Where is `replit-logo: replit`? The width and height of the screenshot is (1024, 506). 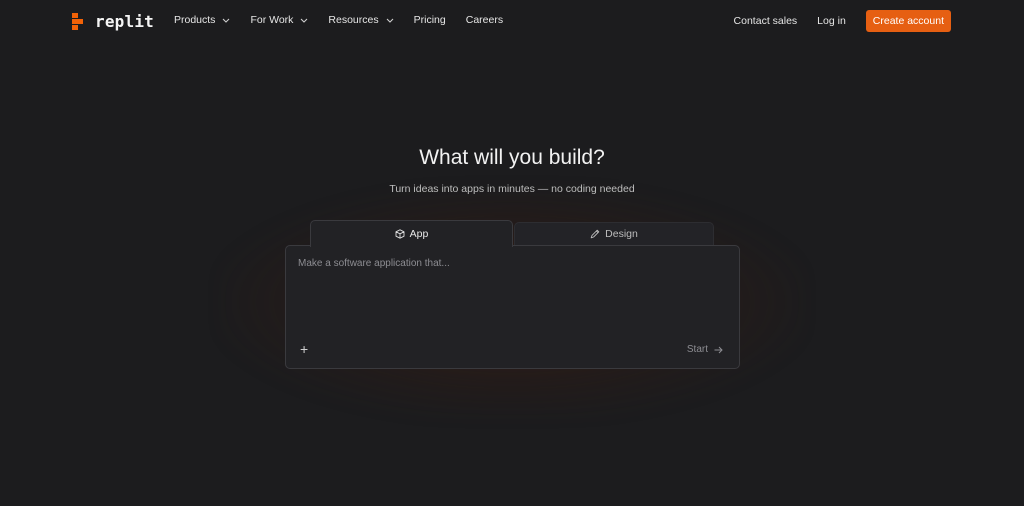 replit-logo: replit is located at coordinates (113, 21).